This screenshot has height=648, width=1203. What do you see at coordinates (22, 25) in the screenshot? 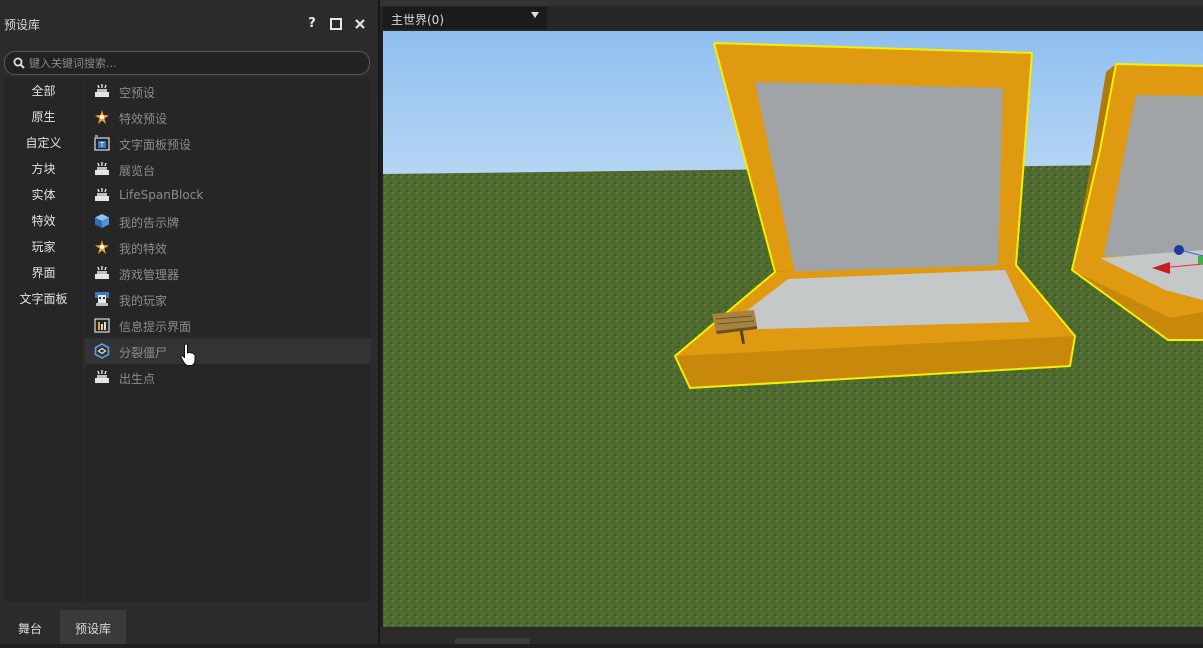
I see `panel-title: 预设库` at bounding box center [22, 25].